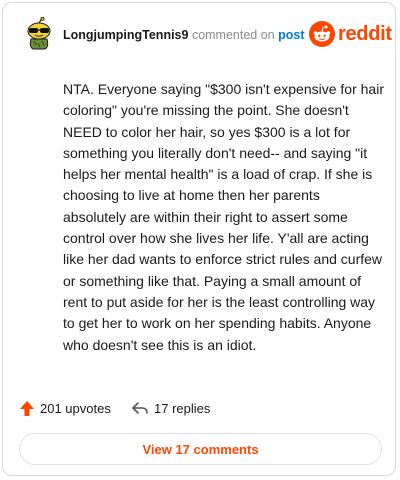  I want to click on brand-name: reddit, so click(365, 34).